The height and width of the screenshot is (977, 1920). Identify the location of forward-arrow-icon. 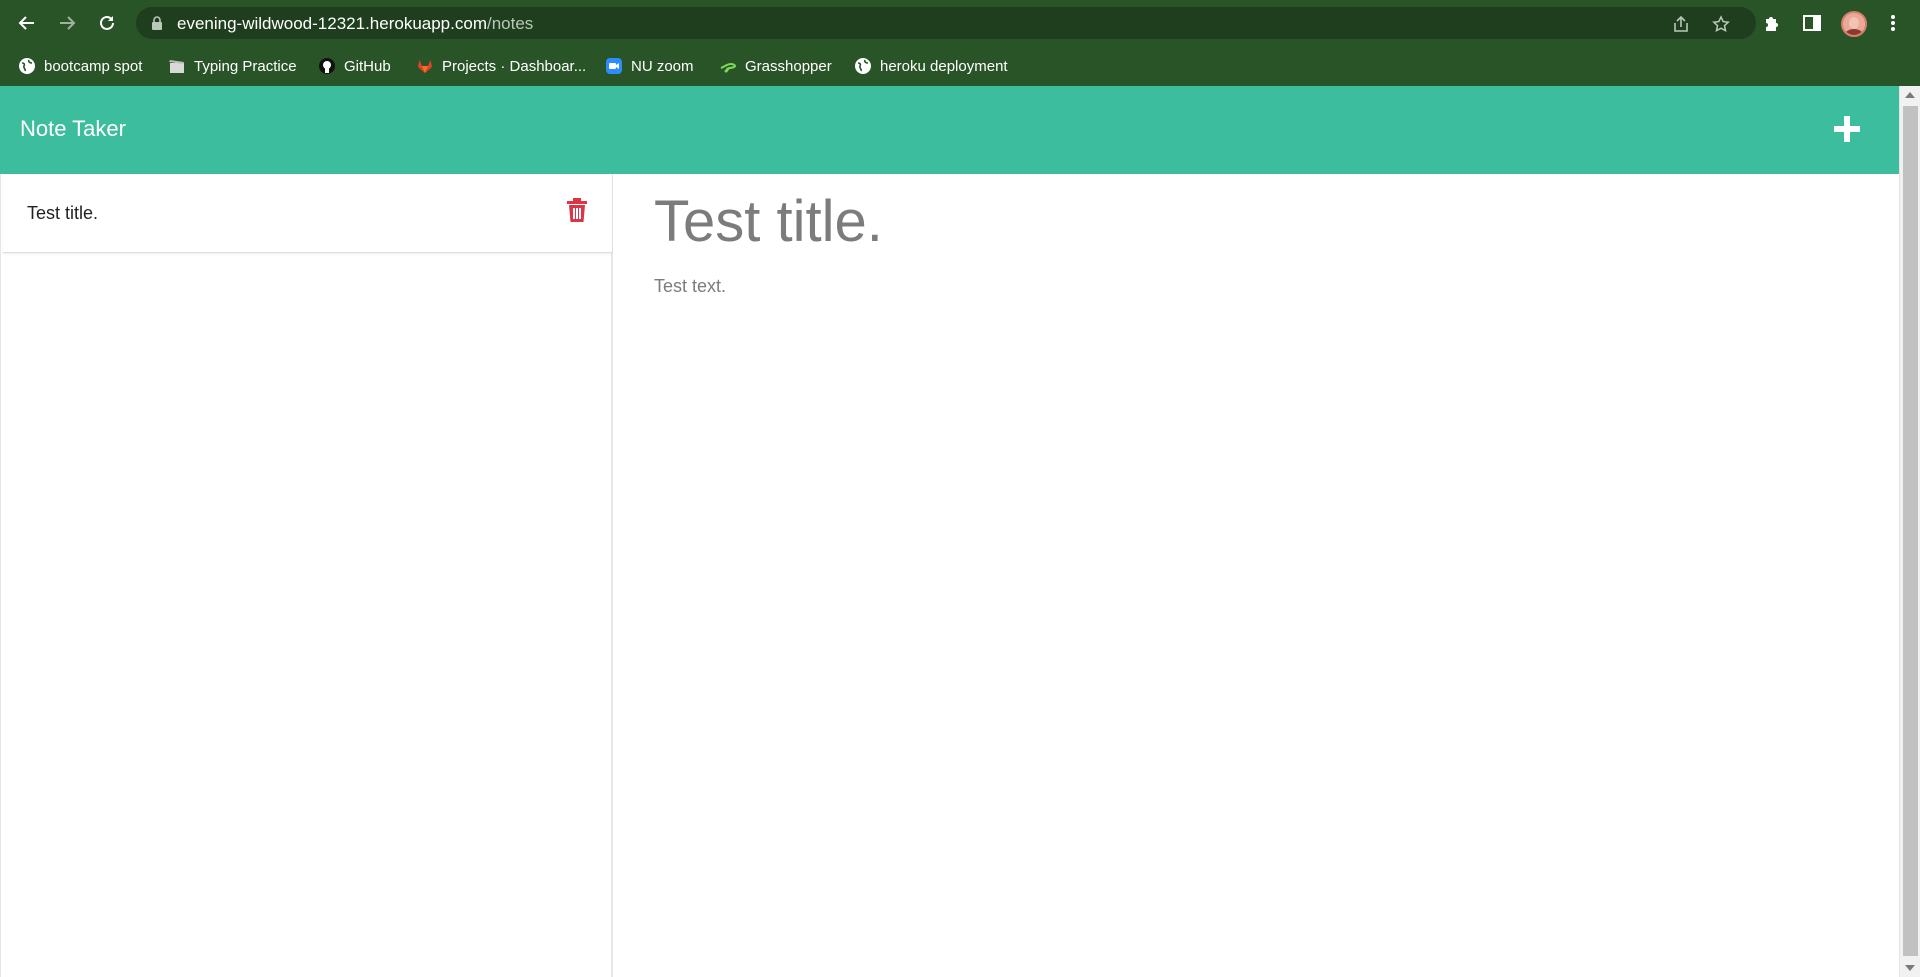
(68, 23).